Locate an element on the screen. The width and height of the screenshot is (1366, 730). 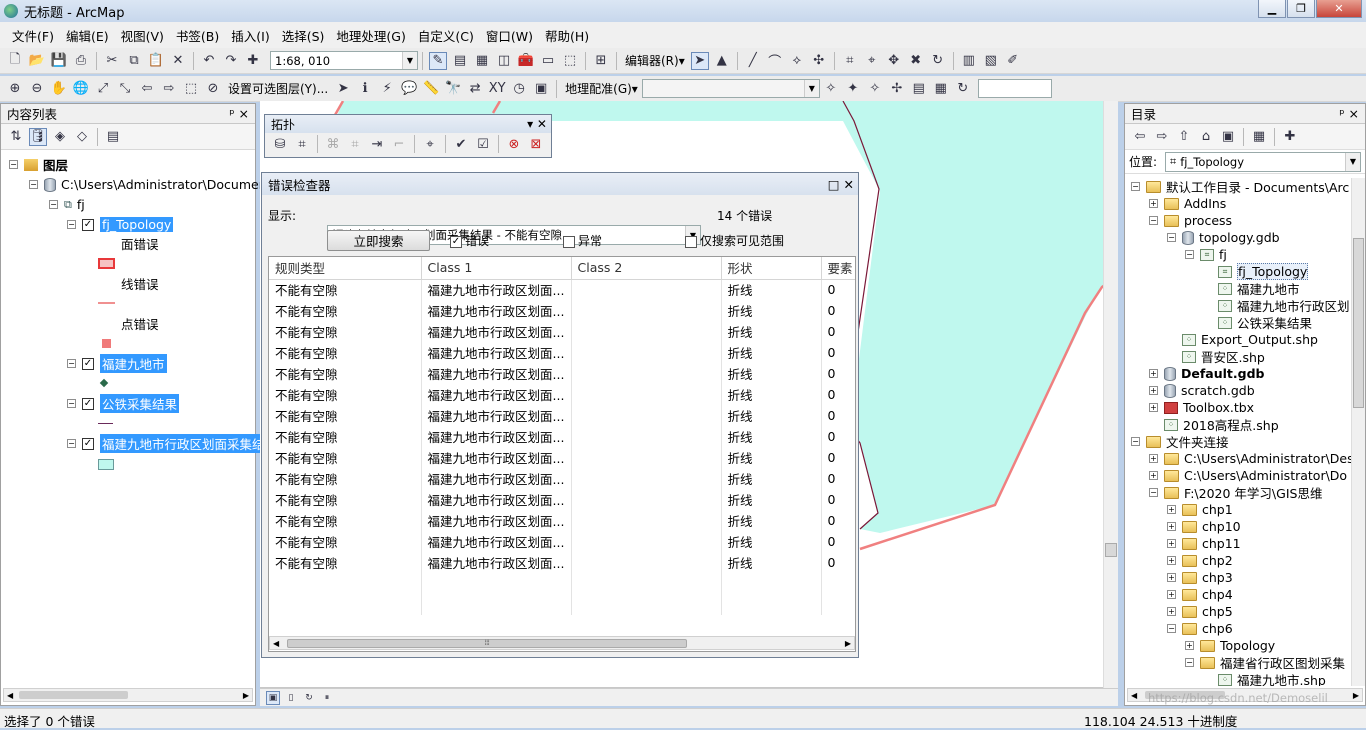
search-window-icon: ◫ is located at coordinates (504, 61).